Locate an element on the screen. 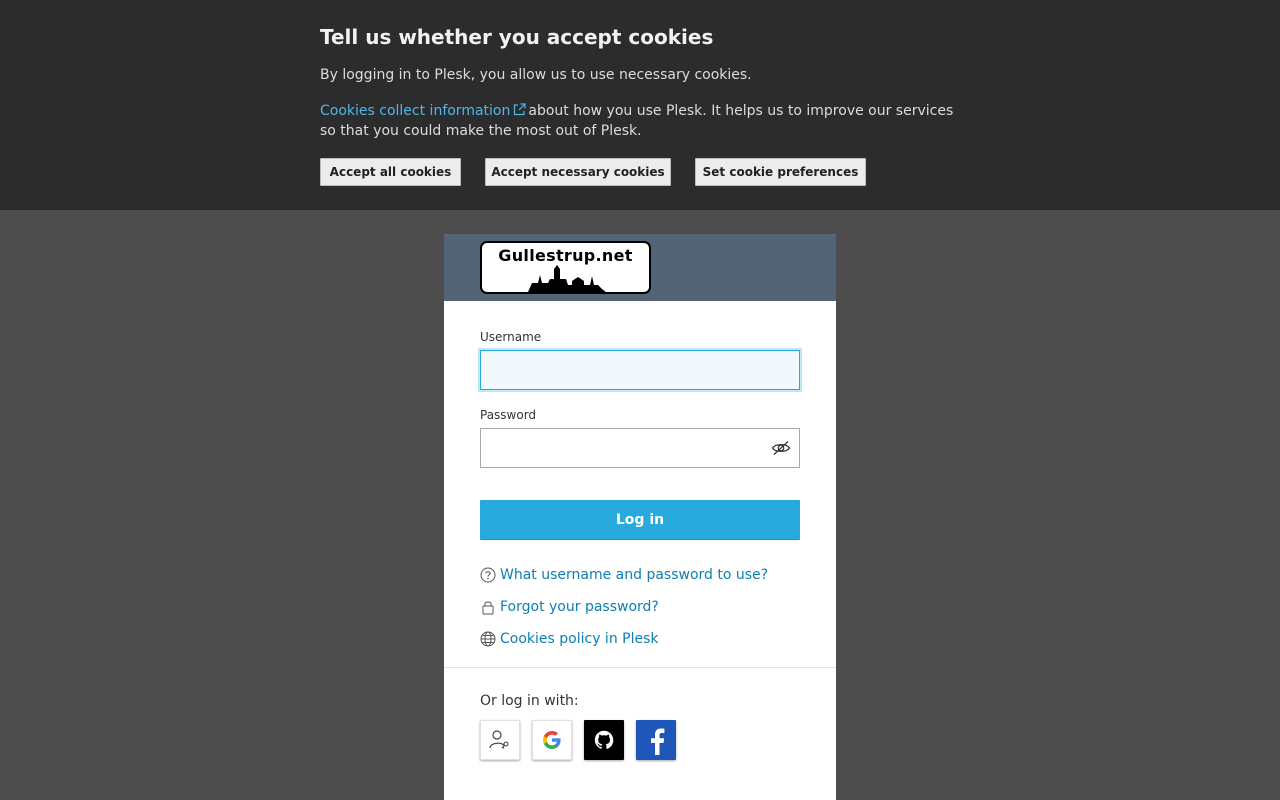 Image resolution: width=1280 pixels, height=800 pixels. login-button: Log in is located at coordinates (640, 520).